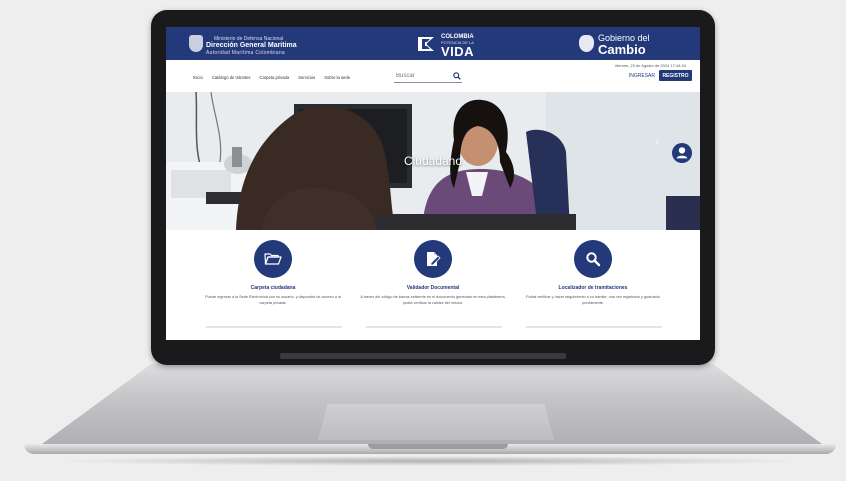  I want to click on nav-item-servicios: Servicios, so click(306, 77).